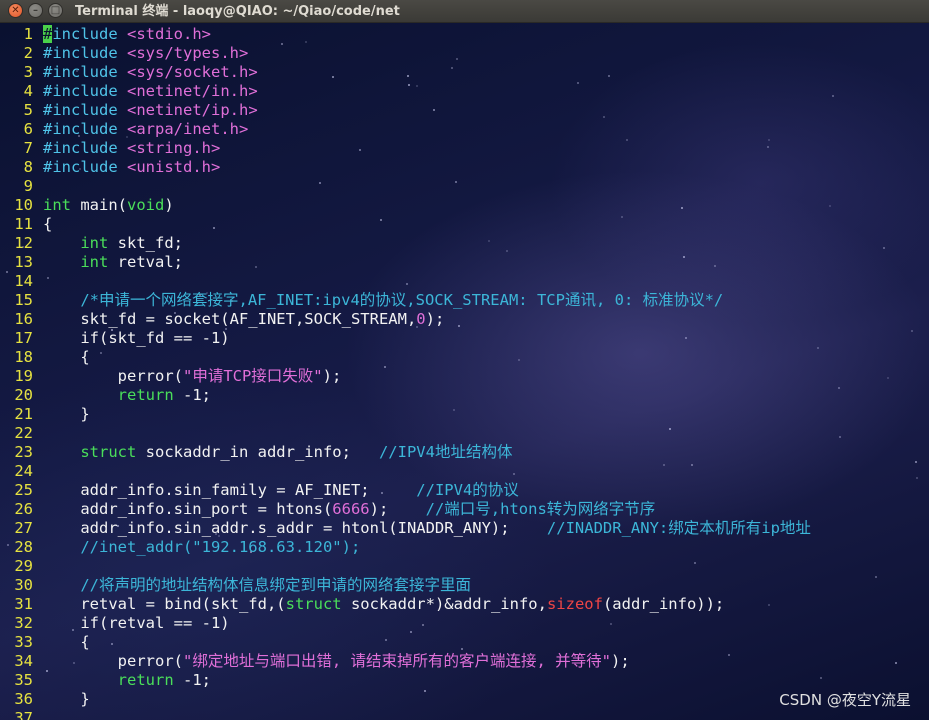 The height and width of the screenshot is (720, 929). What do you see at coordinates (28, 129) in the screenshot?
I see `line-number: 6` at bounding box center [28, 129].